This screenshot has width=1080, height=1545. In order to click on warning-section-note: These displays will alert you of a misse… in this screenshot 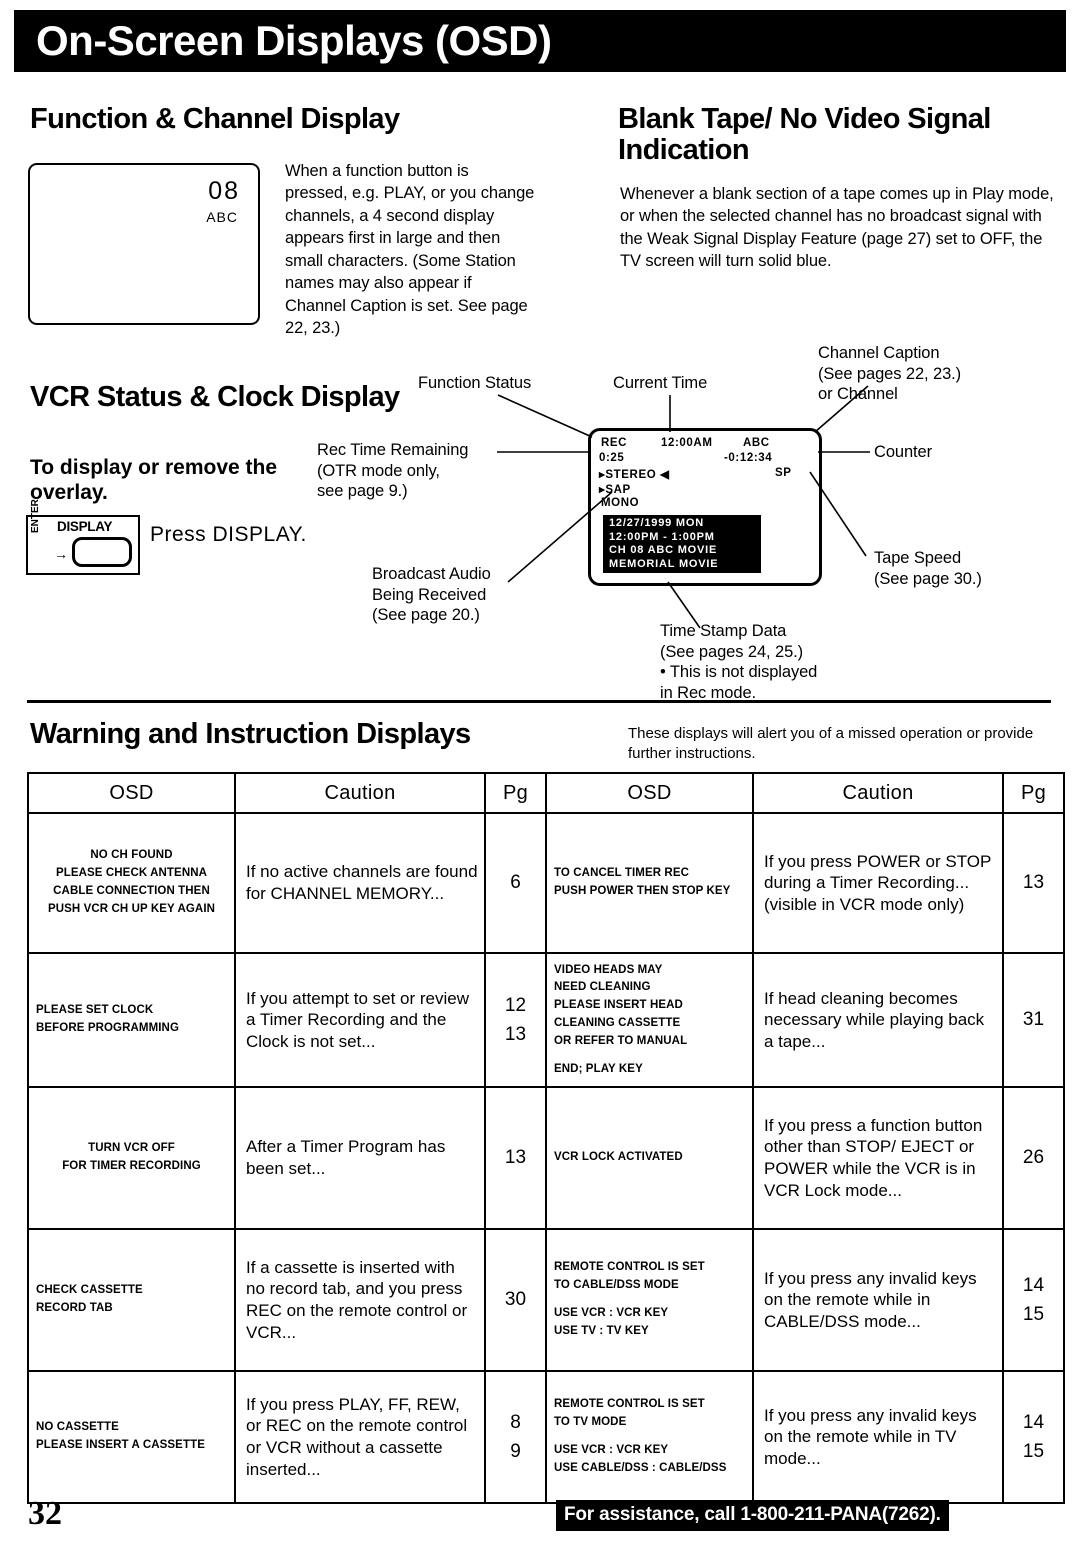, I will do `click(831, 743)`.